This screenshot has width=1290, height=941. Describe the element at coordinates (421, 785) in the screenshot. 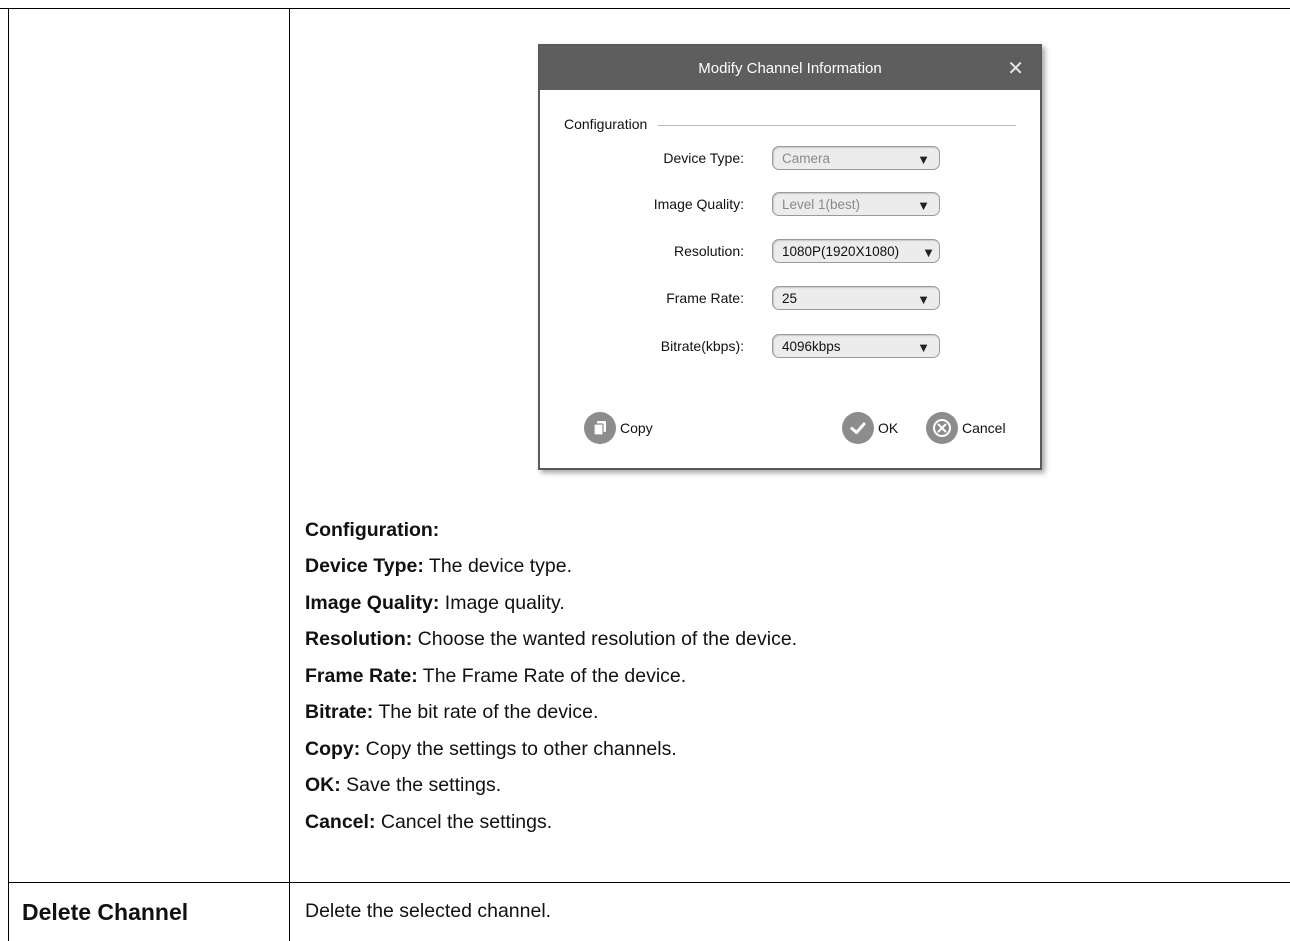

I see `doc-desc: Save the settings.` at that location.